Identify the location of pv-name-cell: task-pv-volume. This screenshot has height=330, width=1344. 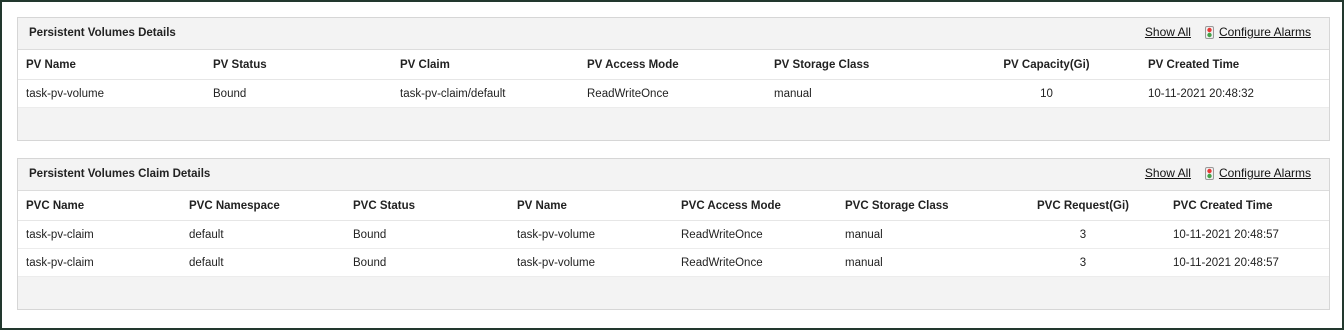
(111, 93).